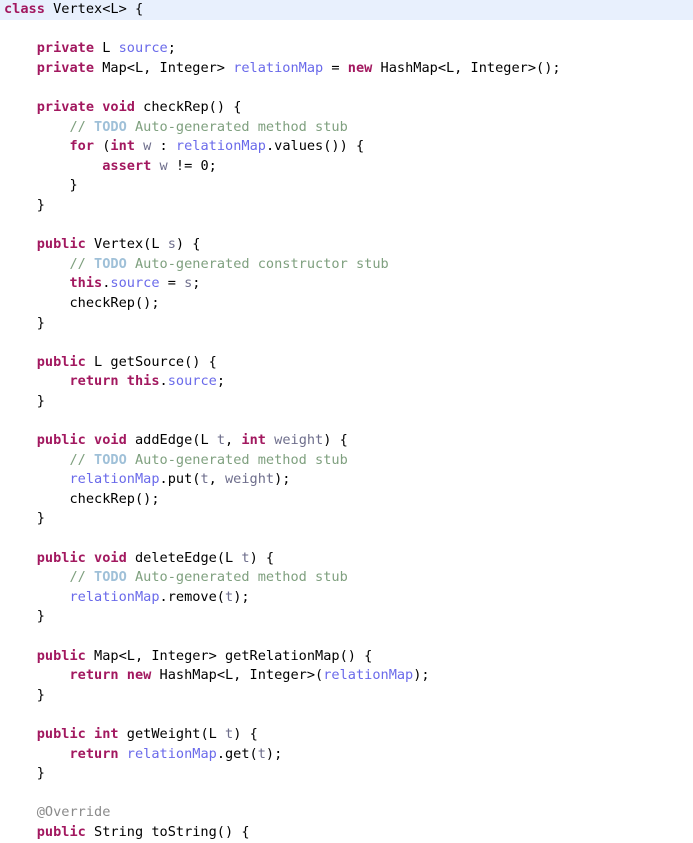  What do you see at coordinates (346, 108) in the screenshot?
I see `code-line: private void checkRep() {` at bounding box center [346, 108].